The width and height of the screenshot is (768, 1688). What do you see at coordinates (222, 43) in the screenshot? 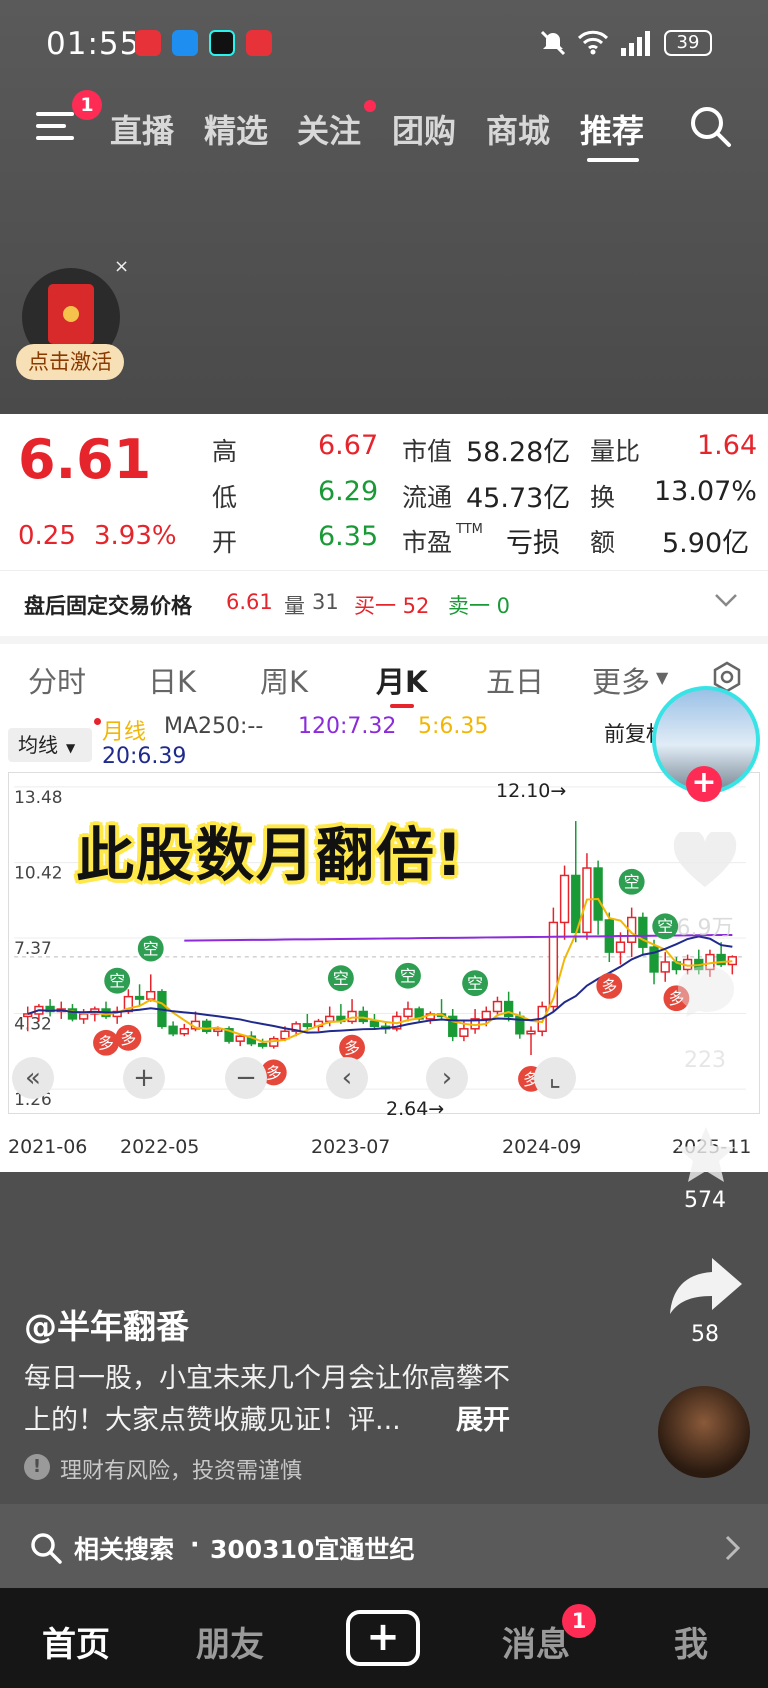
I see `tiktok-app-icon` at bounding box center [222, 43].